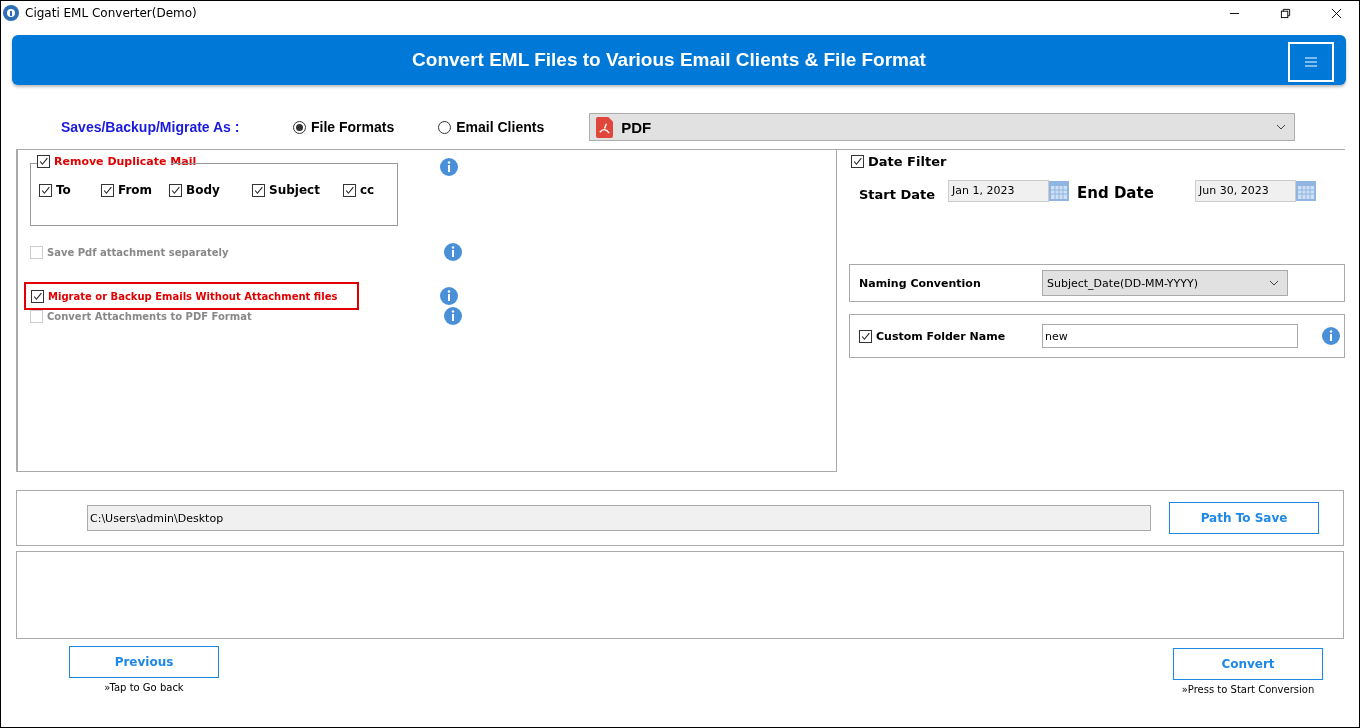 Image resolution: width=1360 pixels, height=728 pixels. Describe the element at coordinates (1245, 190) in the screenshot. I see `date-field: Jun 30, 2023` at that location.